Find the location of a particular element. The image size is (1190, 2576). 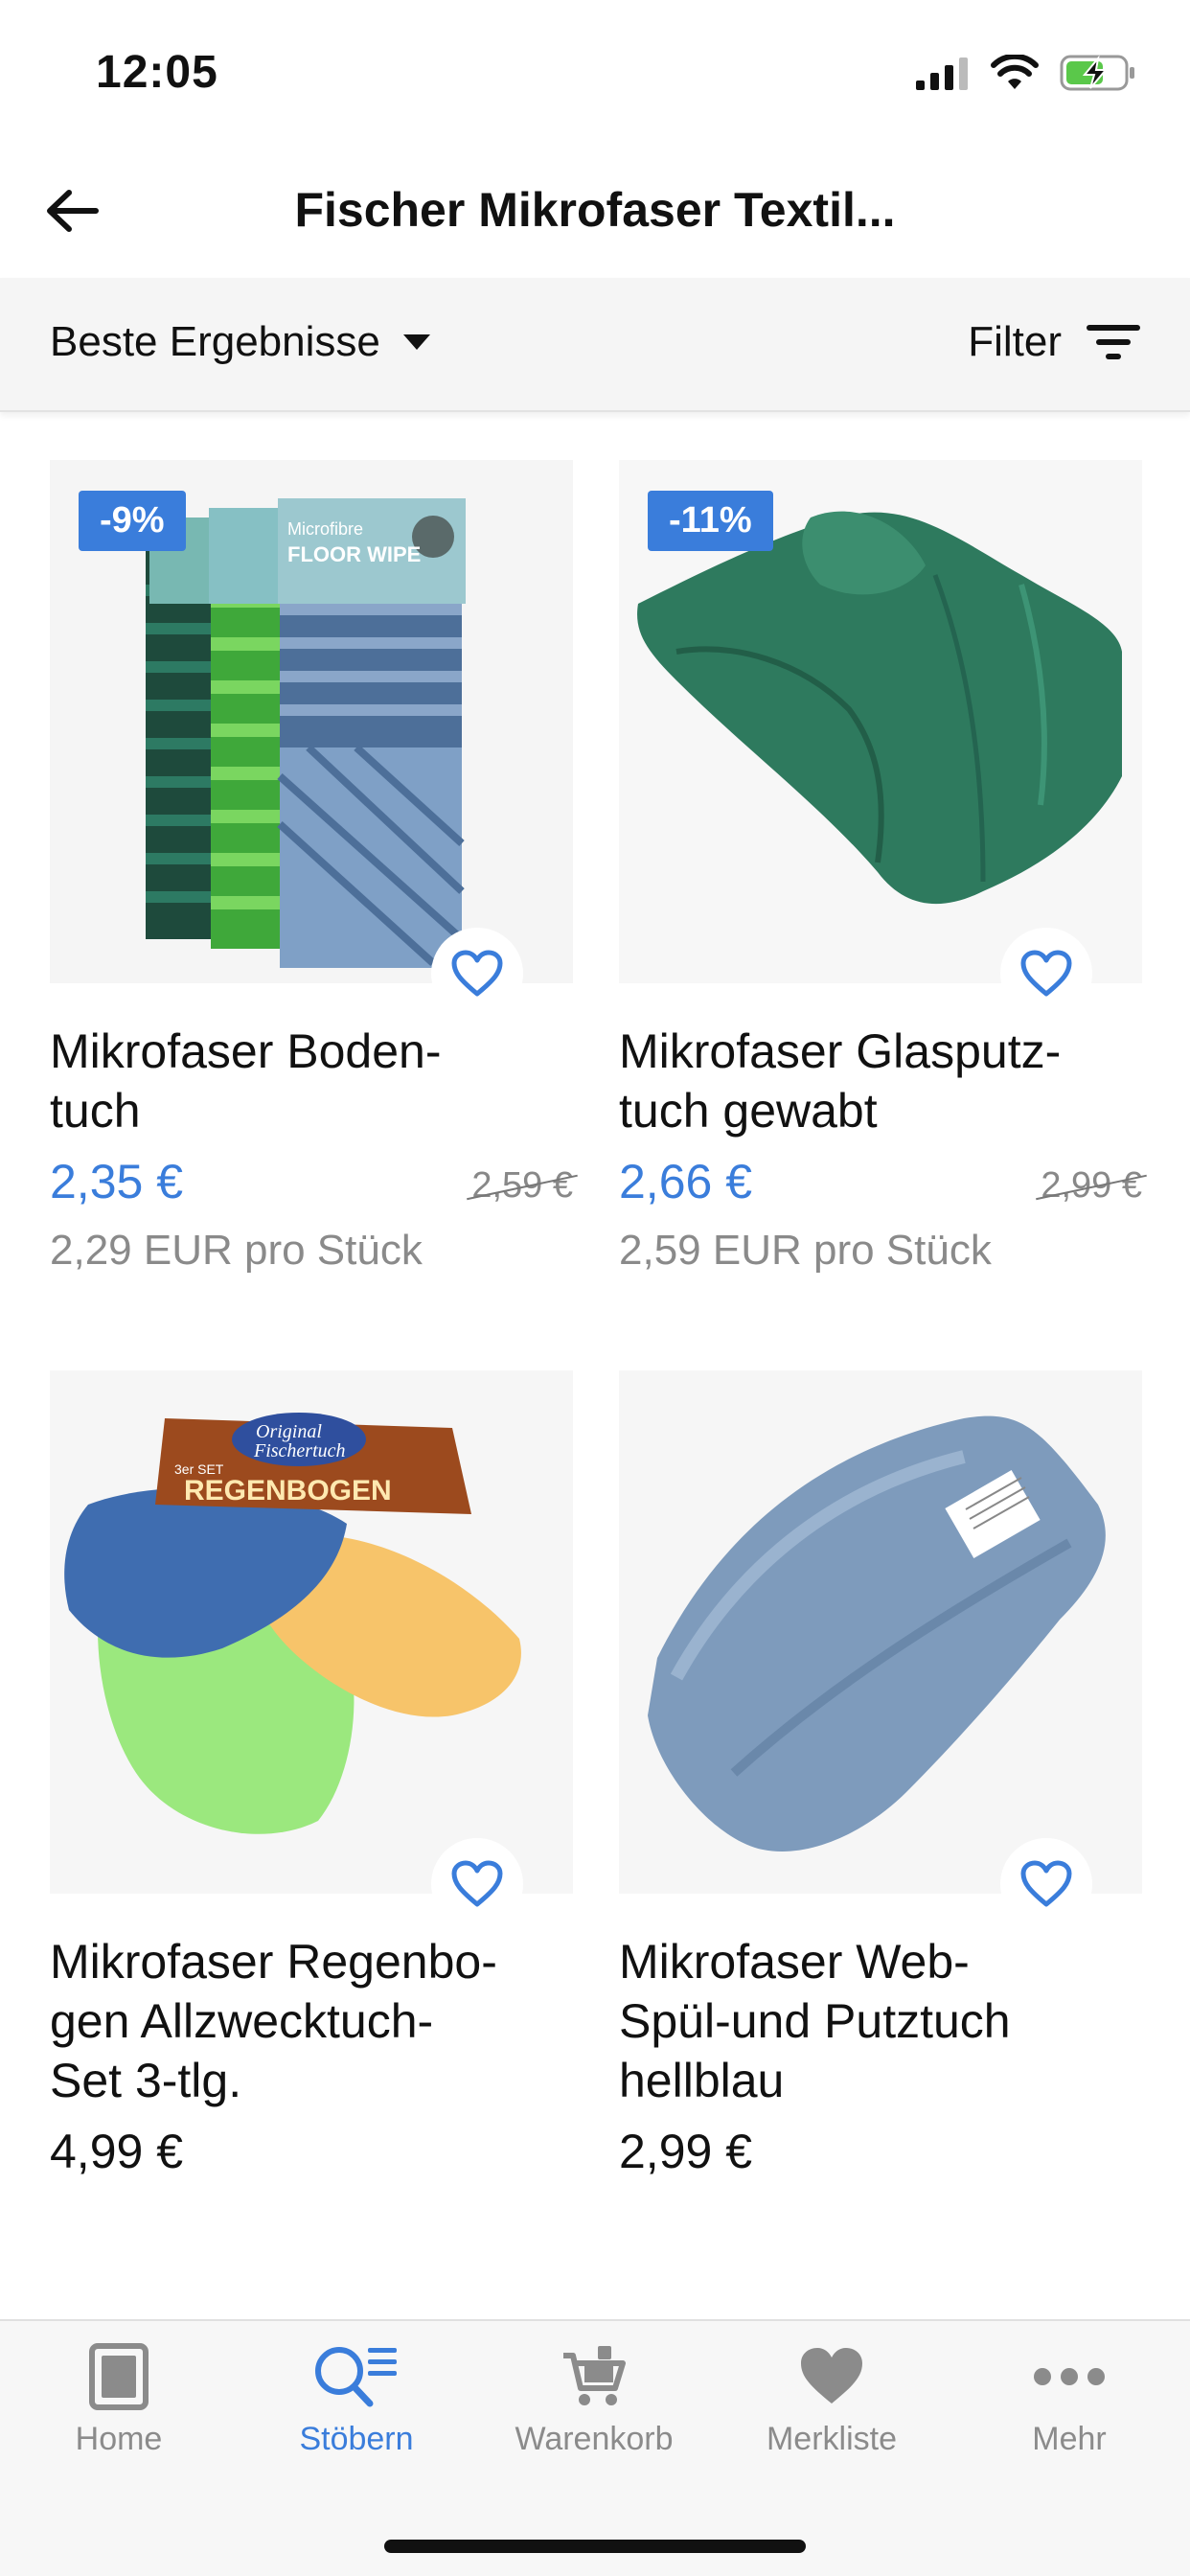

sort-filter-bar: Beste Ergebnisse Filter is located at coordinates (595, 345).